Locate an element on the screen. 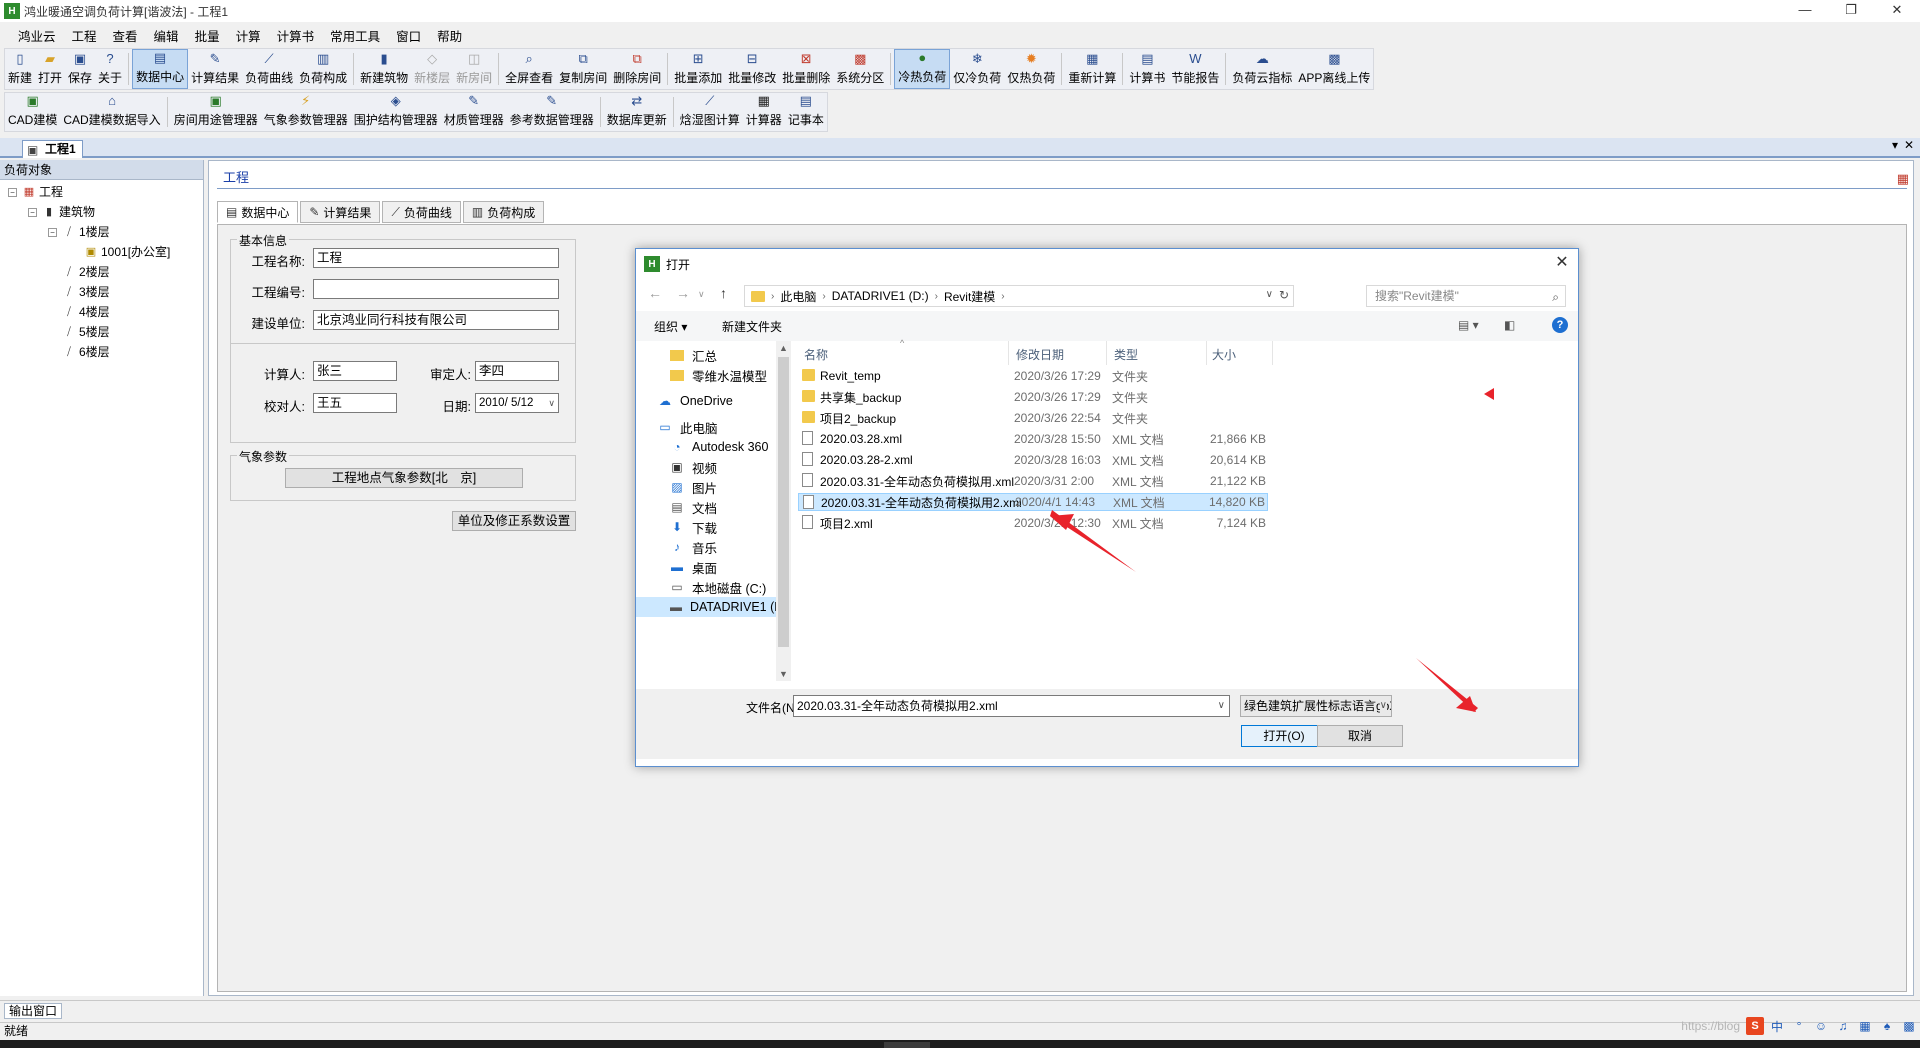 This screenshot has height=1048, width=1920. nav-item-autodesk: ◔ Autodesk 360 is located at coordinates (719, 447).